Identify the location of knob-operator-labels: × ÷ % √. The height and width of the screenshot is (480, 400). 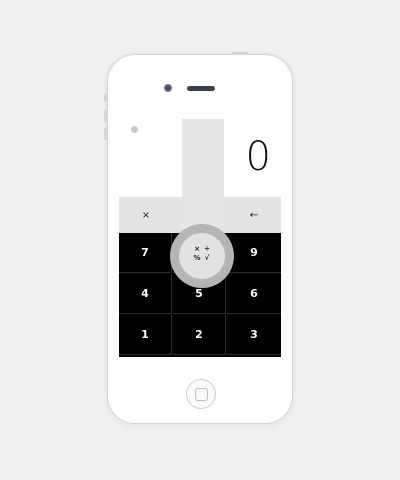
(202, 254).